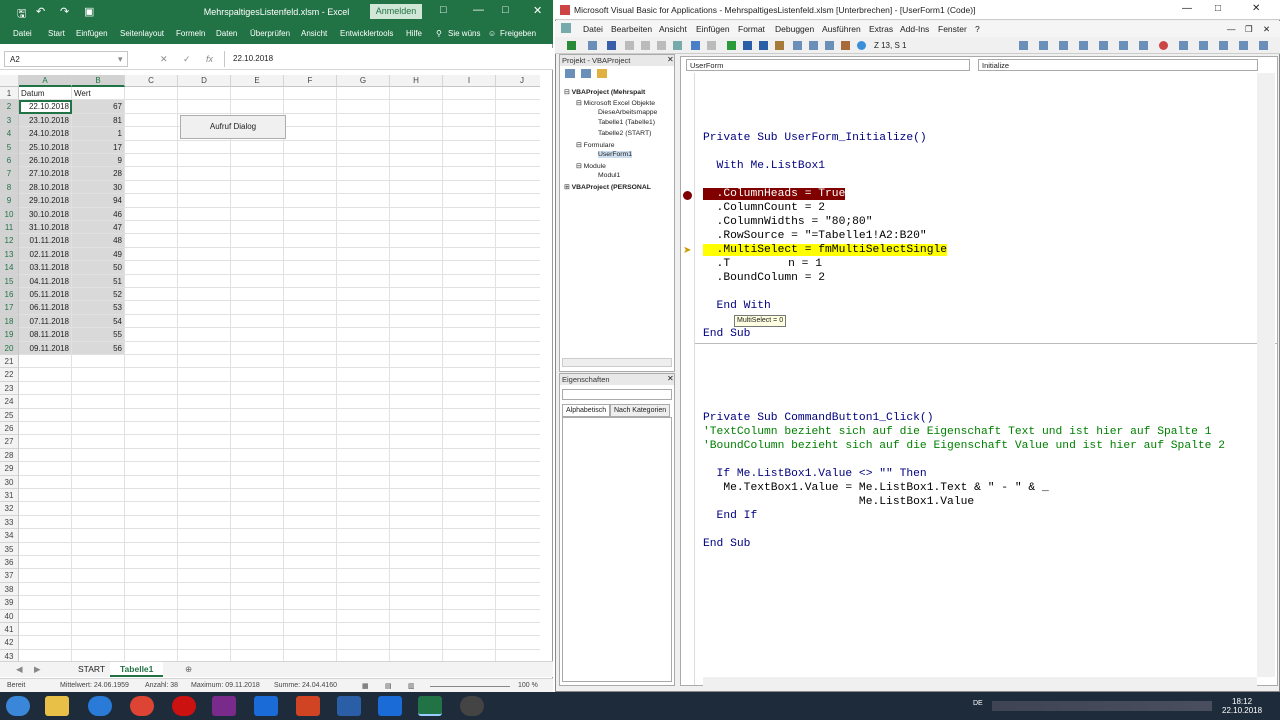 The height and width of the screenshot is (720, 1280). Describe the element at coordinates (9, 415) in the screenshot. I see `row-header: 25` at that location.